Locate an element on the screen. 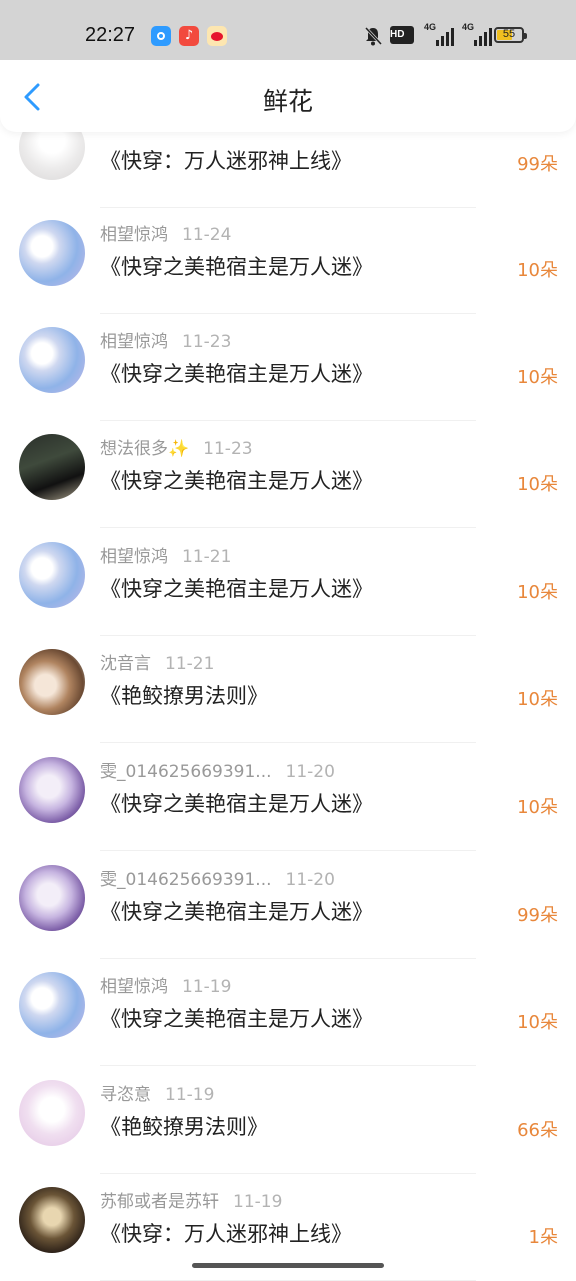 The width and height of the screenshot is (576, 1281). flower-record-item: 寻恣意 11-19 《艳鲛撩男法则》 66朵 is located at coordinates (288, 1120).